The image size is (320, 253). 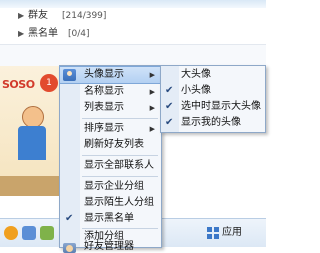 What do you see at coordinates (104, 107) in the screenshot?
I see `menu-item-label: 列表显示` at bounding box center [104, 107].